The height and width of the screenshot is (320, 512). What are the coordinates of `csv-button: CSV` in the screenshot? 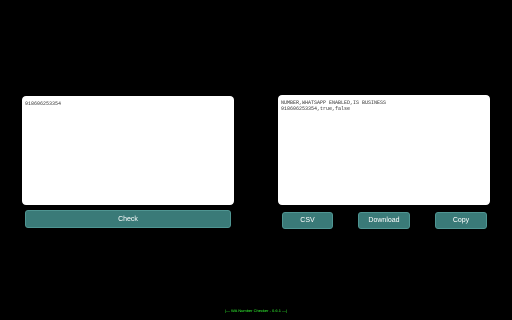 It's located at (307, 220).